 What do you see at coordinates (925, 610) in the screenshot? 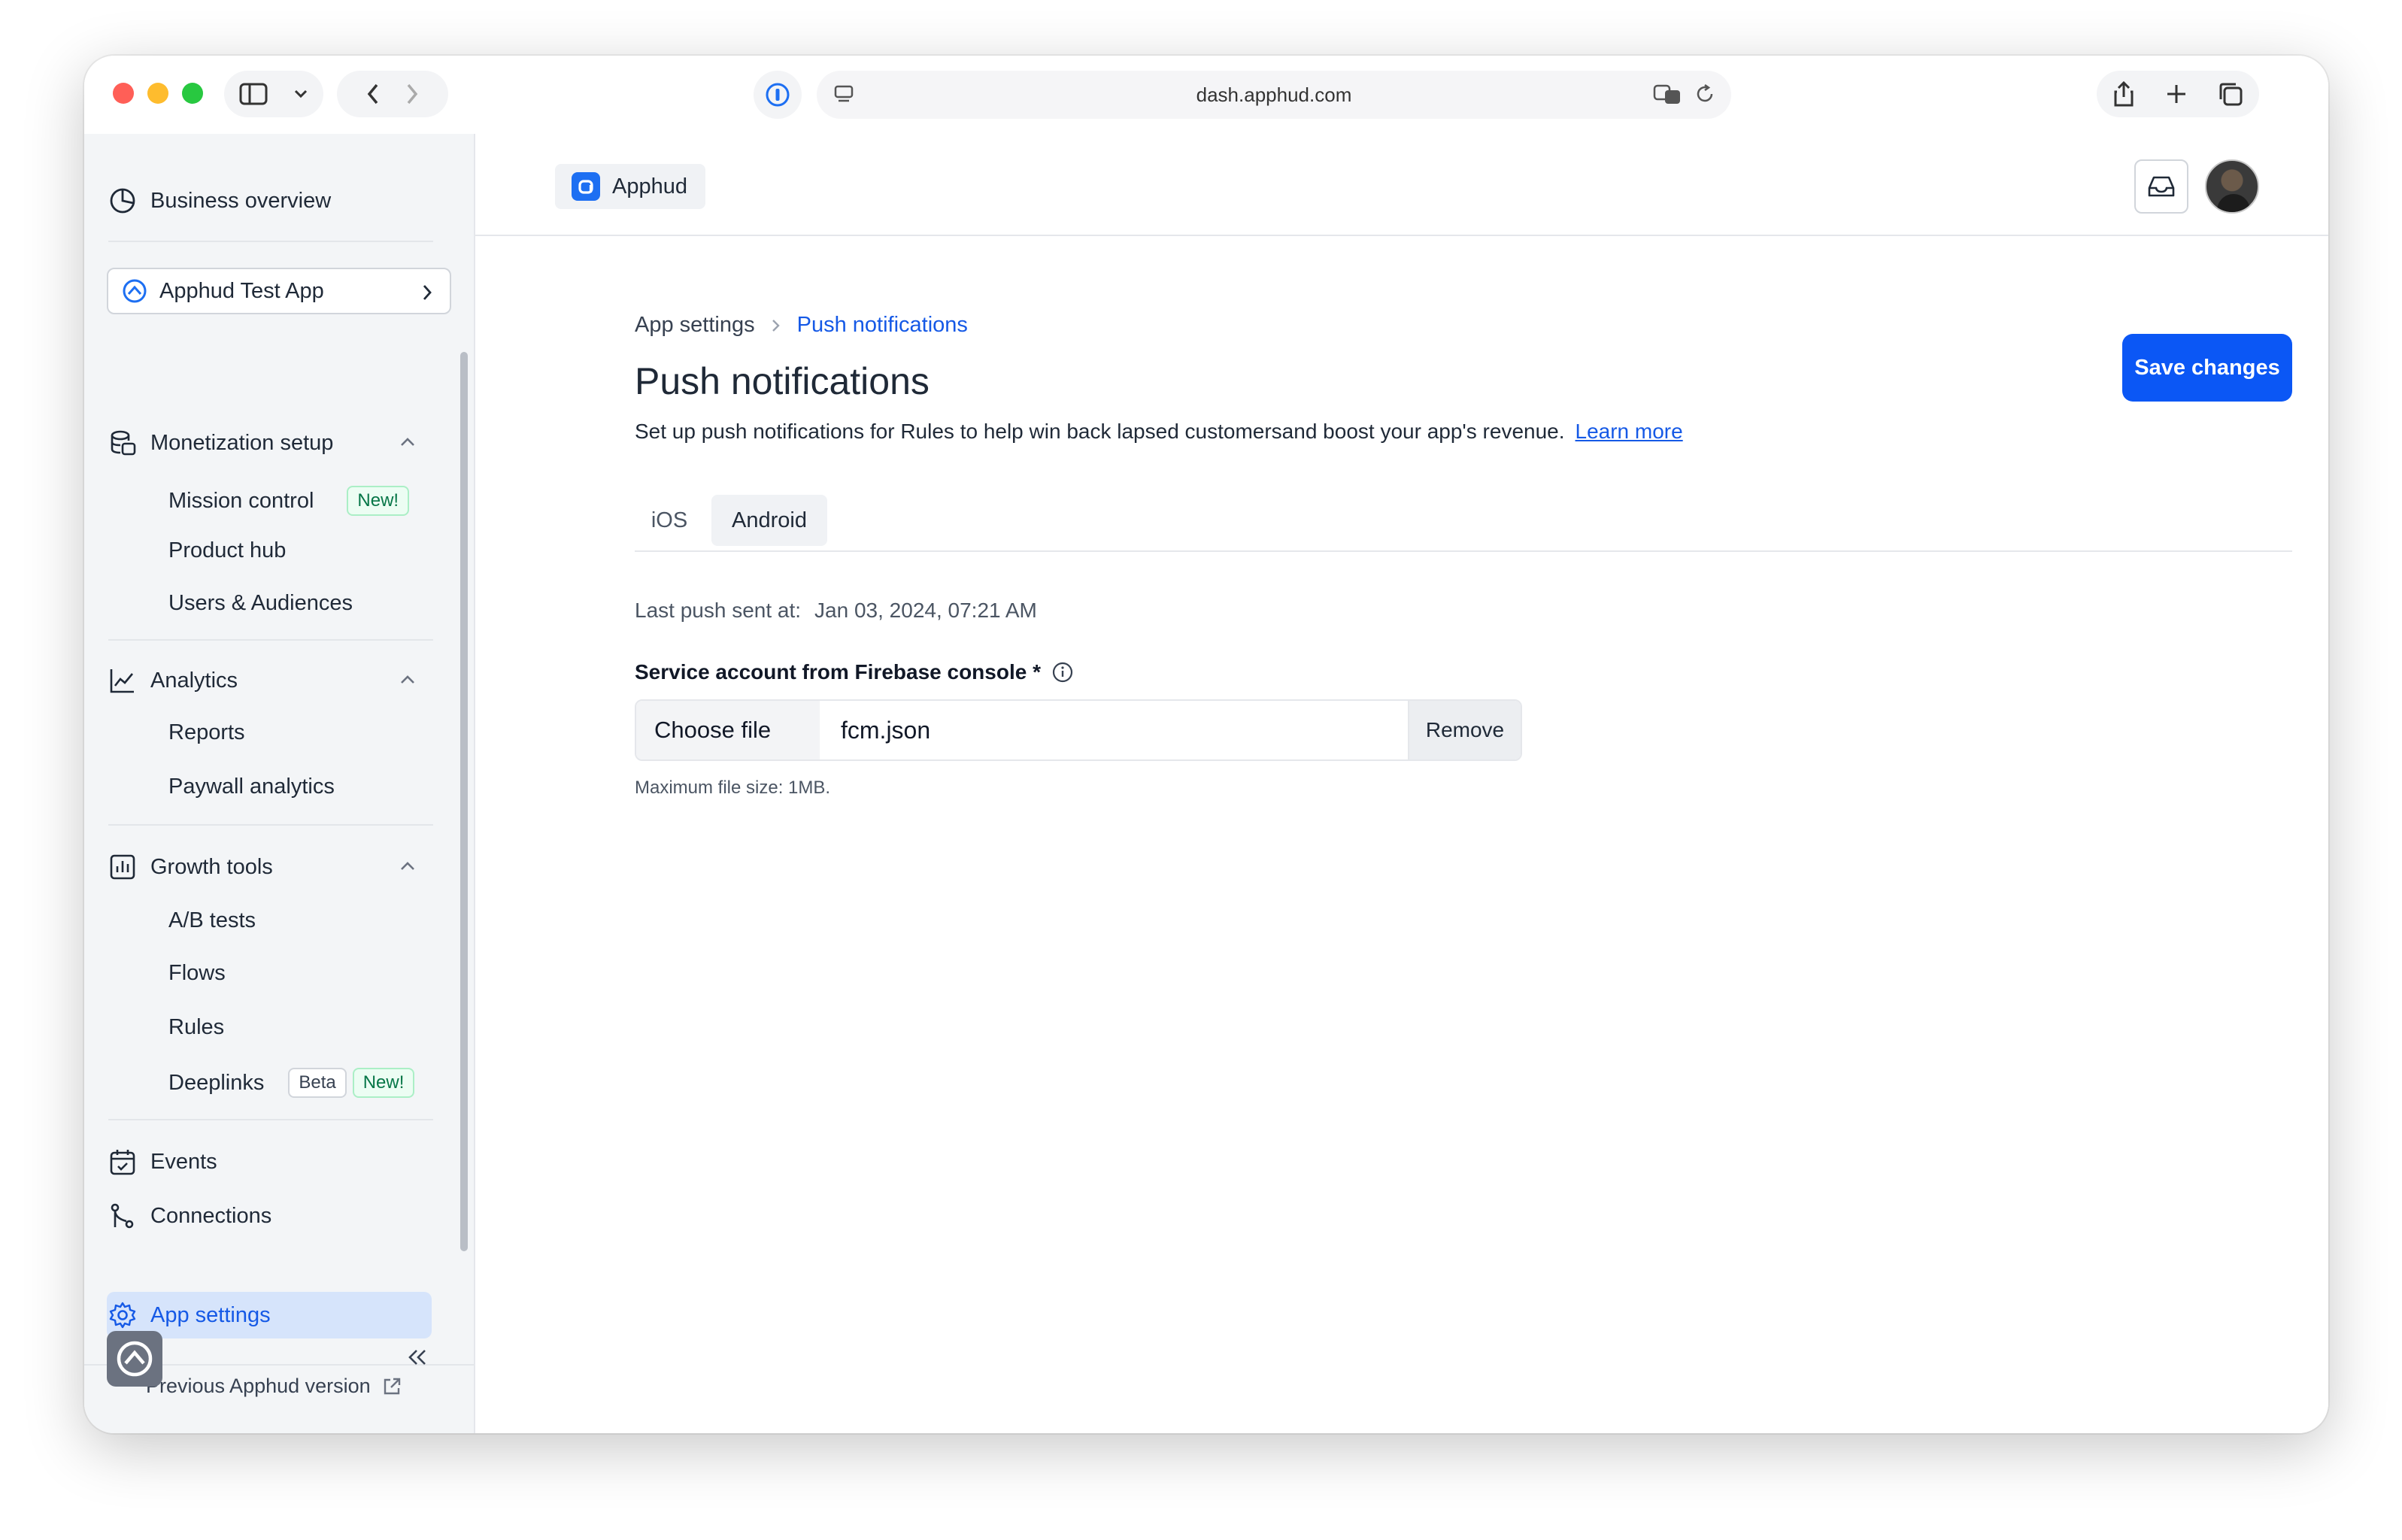
I see `last-push-value: Jan 03, 2024, 07:21 AM` at bounding box center [925, 610].